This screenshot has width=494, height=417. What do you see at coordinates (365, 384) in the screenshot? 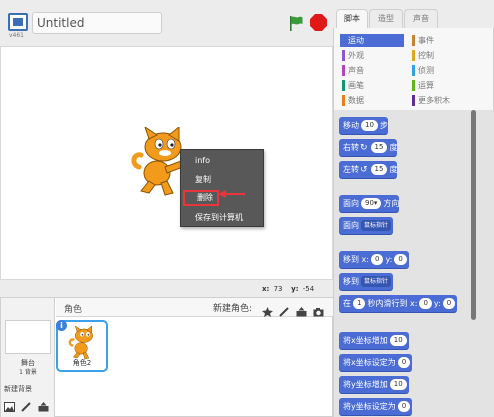
I see `block-label: 将y坐标增加` at bounding box center [365, 384].